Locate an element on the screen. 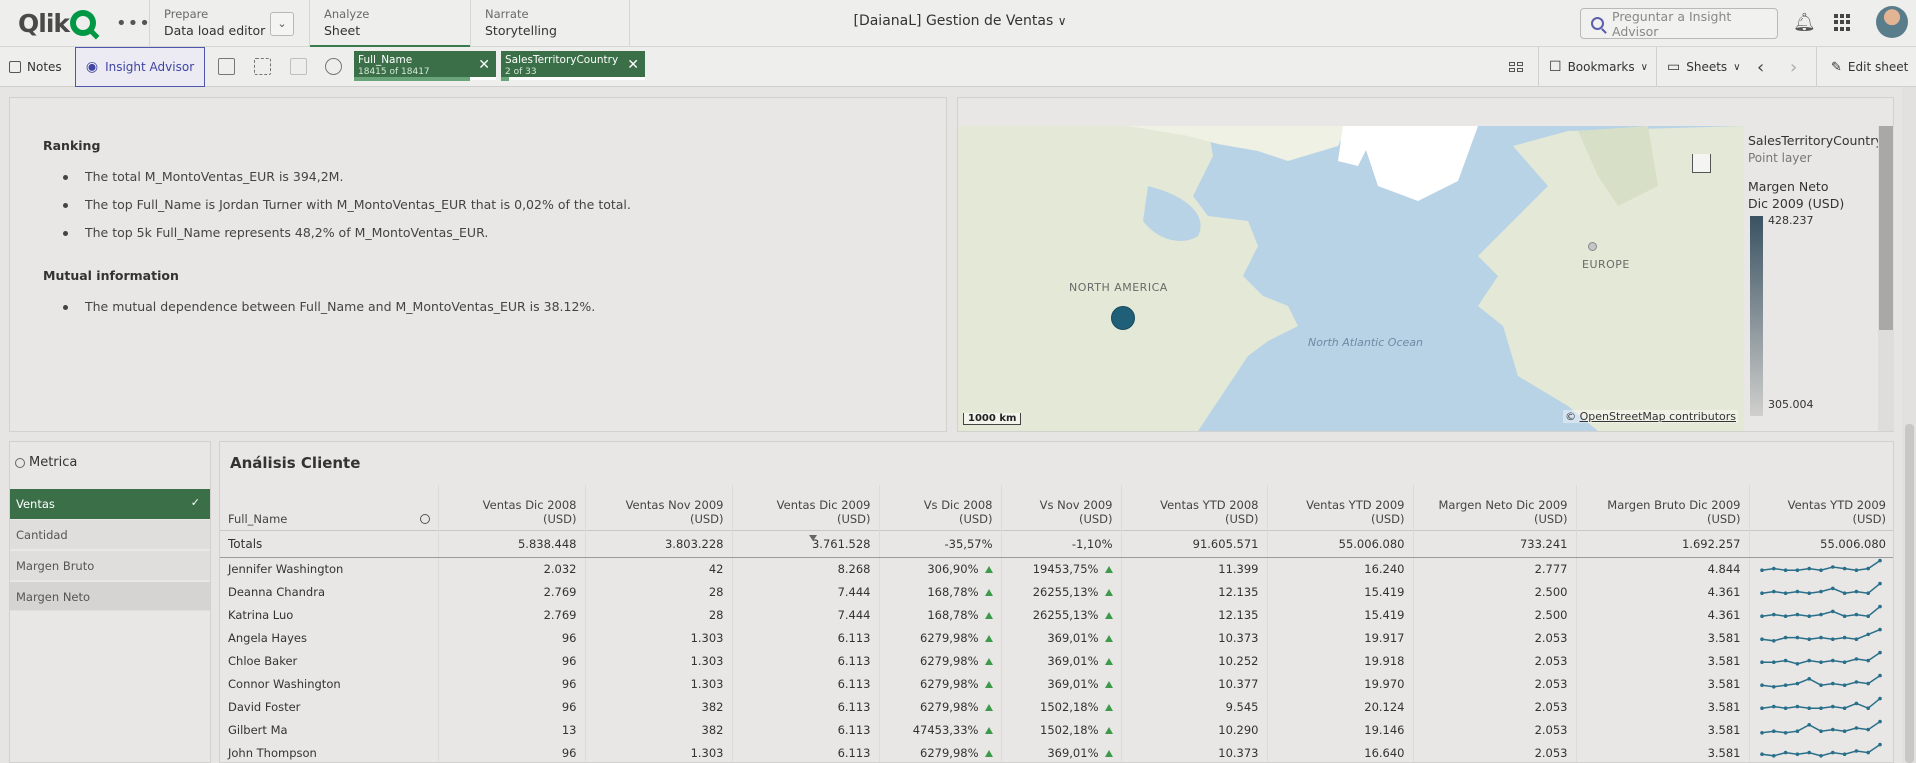 The image size is (1916, 763). page-scrollbar-thumb is located at coordinates (1909, 593).